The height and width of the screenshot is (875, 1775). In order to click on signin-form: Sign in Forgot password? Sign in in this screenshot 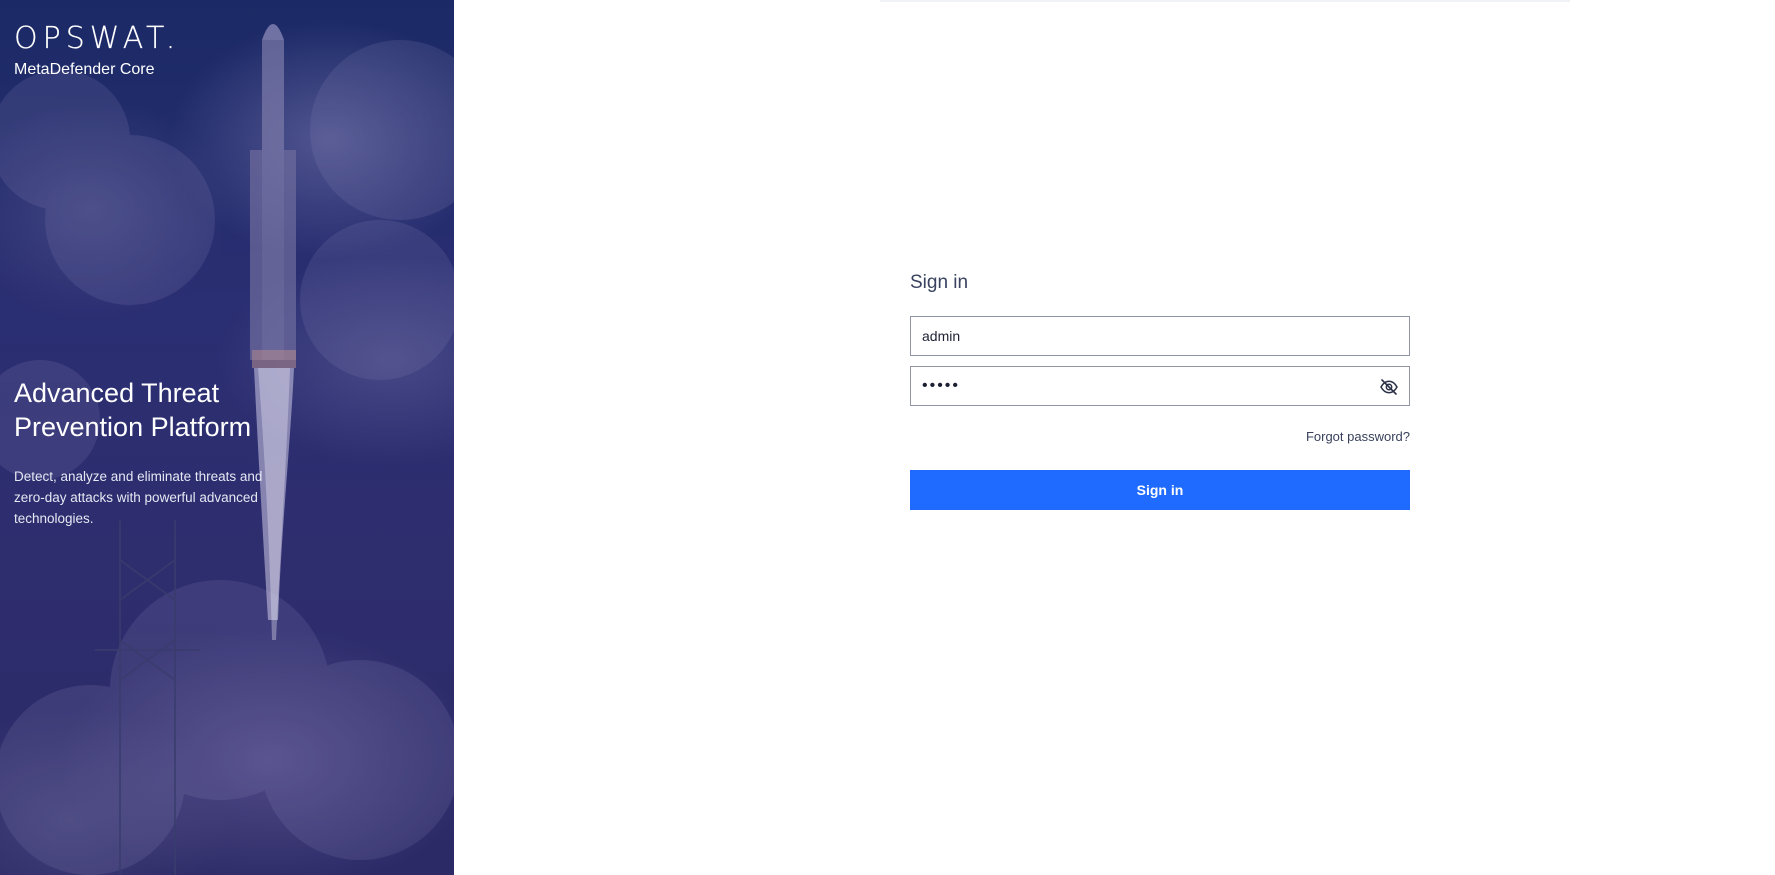, I will do `click(1160, 390)`.